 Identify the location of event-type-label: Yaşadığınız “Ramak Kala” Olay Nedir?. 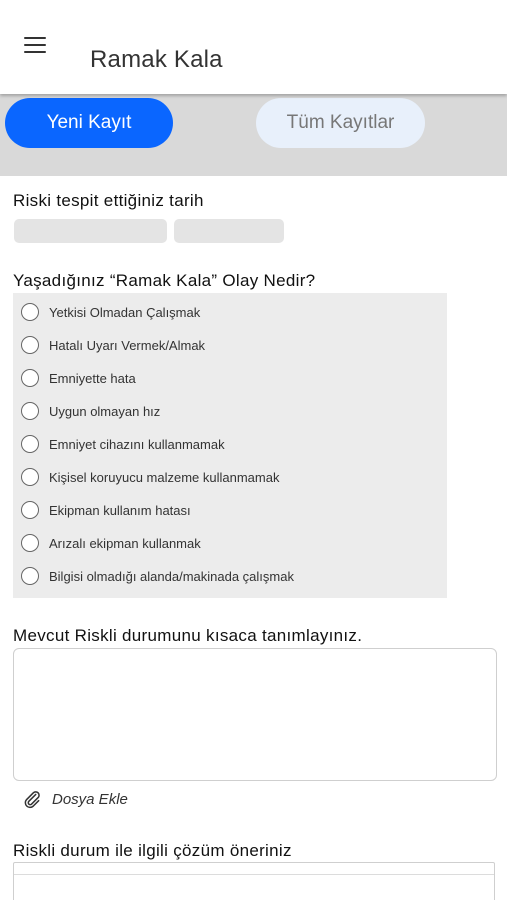
(164, 280).